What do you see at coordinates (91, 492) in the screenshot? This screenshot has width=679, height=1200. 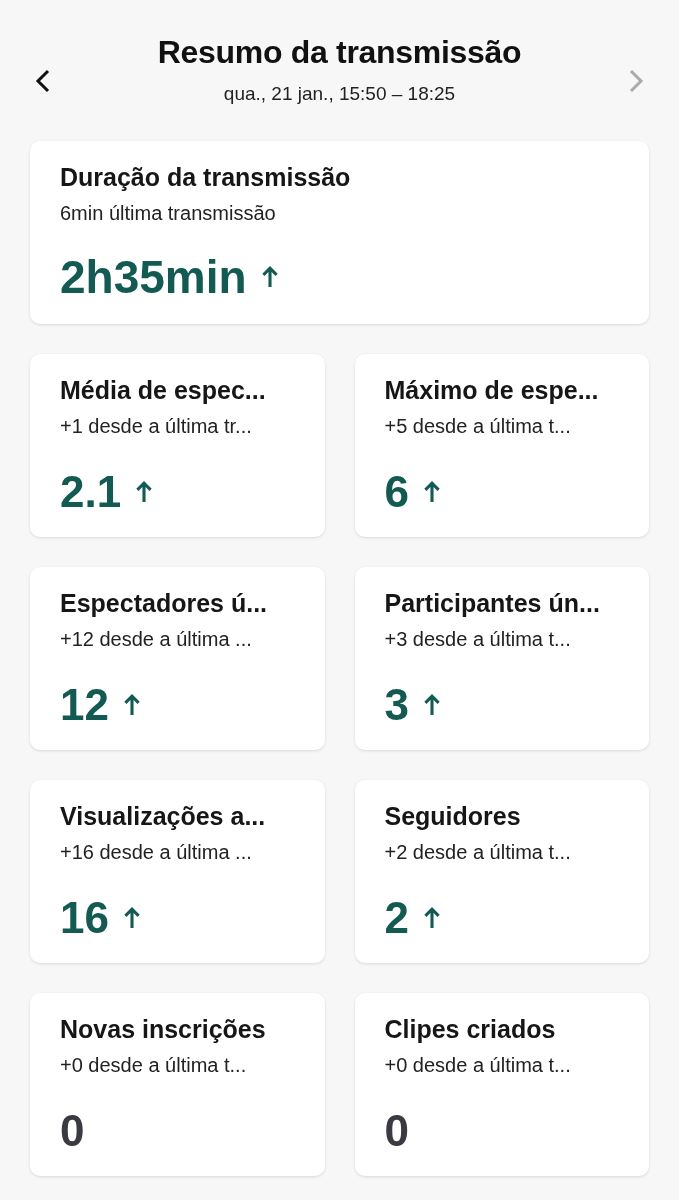 I see `stat-value: 2.1` at bounding box center [91, 492].